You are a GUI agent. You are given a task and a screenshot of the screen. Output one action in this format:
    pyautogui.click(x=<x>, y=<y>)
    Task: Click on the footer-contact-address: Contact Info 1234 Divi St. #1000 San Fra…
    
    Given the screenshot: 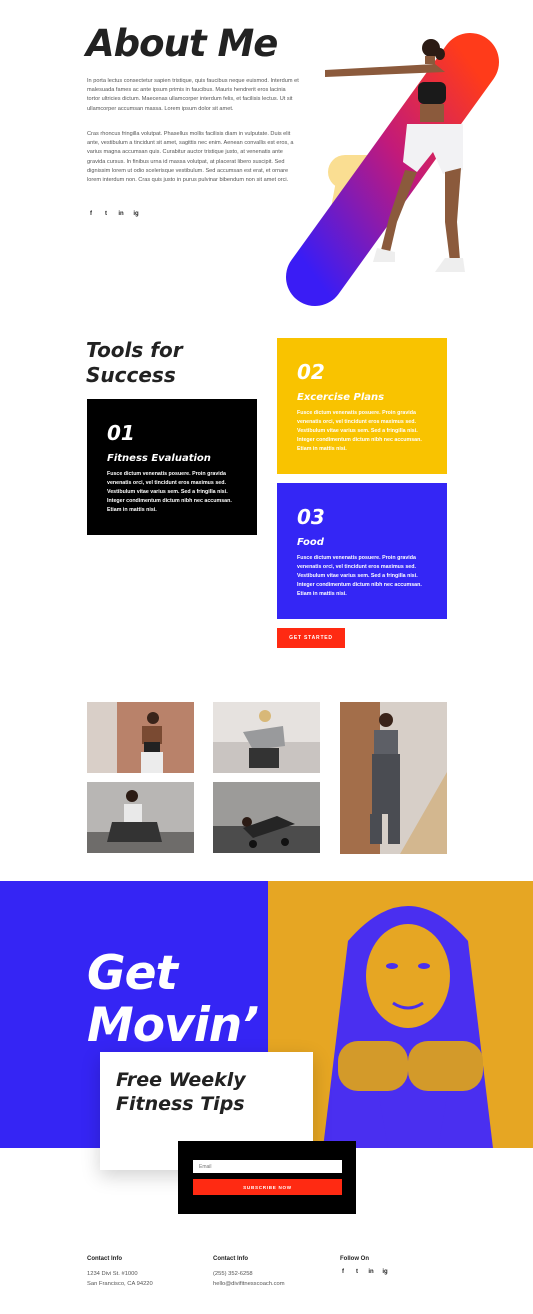 What is the action you would take?
    pyautogui.click(x=120, y=1272)
    